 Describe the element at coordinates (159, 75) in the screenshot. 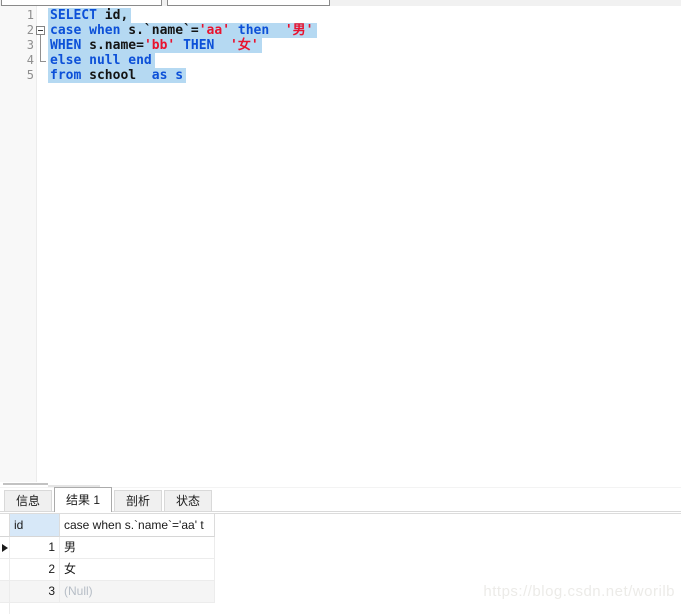

I see `sql-token: as` at that location.